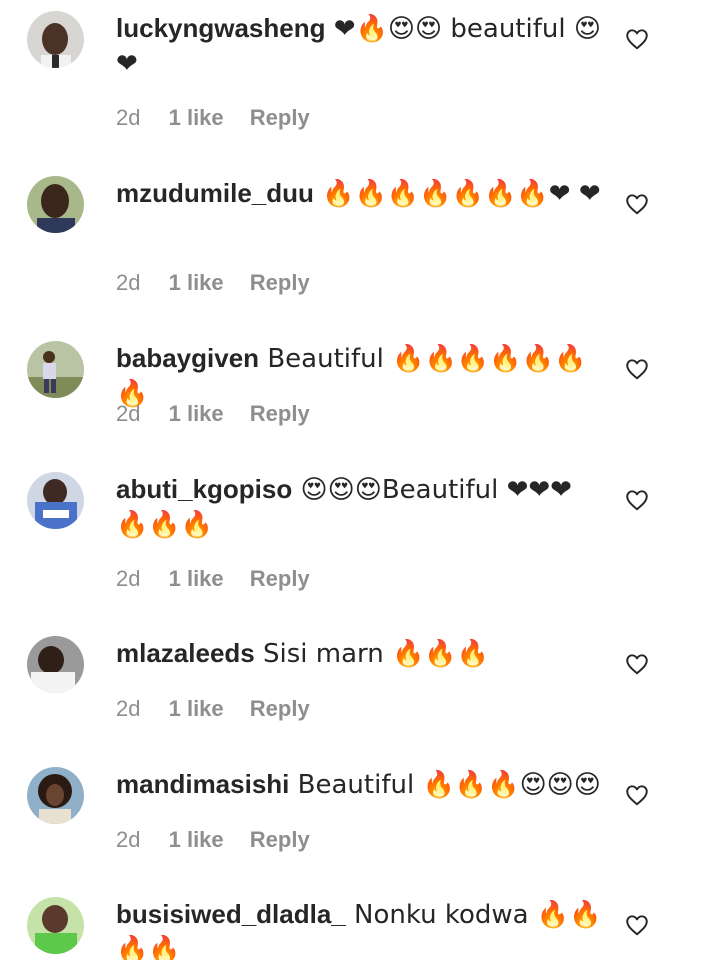 Image resolution: width=720 pixels, height=960 pixels. What do you see at coordinates (361, 507) in the screenshot?
I see `comment-text: abuti_kgopiso 😍😍😍Beautiful ❤❤❤ 🔥🔥🔥` at bounding box center [361, 507].